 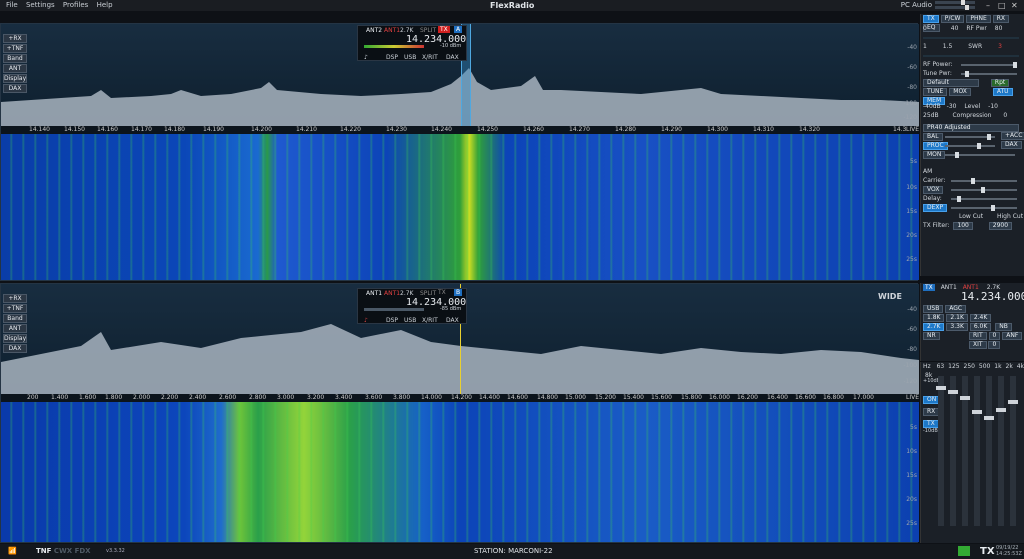 What do you see at coordinates (1014, 5) in the screenshot?
I see `close-icon: ✕` at bounding box center [1014, 5].